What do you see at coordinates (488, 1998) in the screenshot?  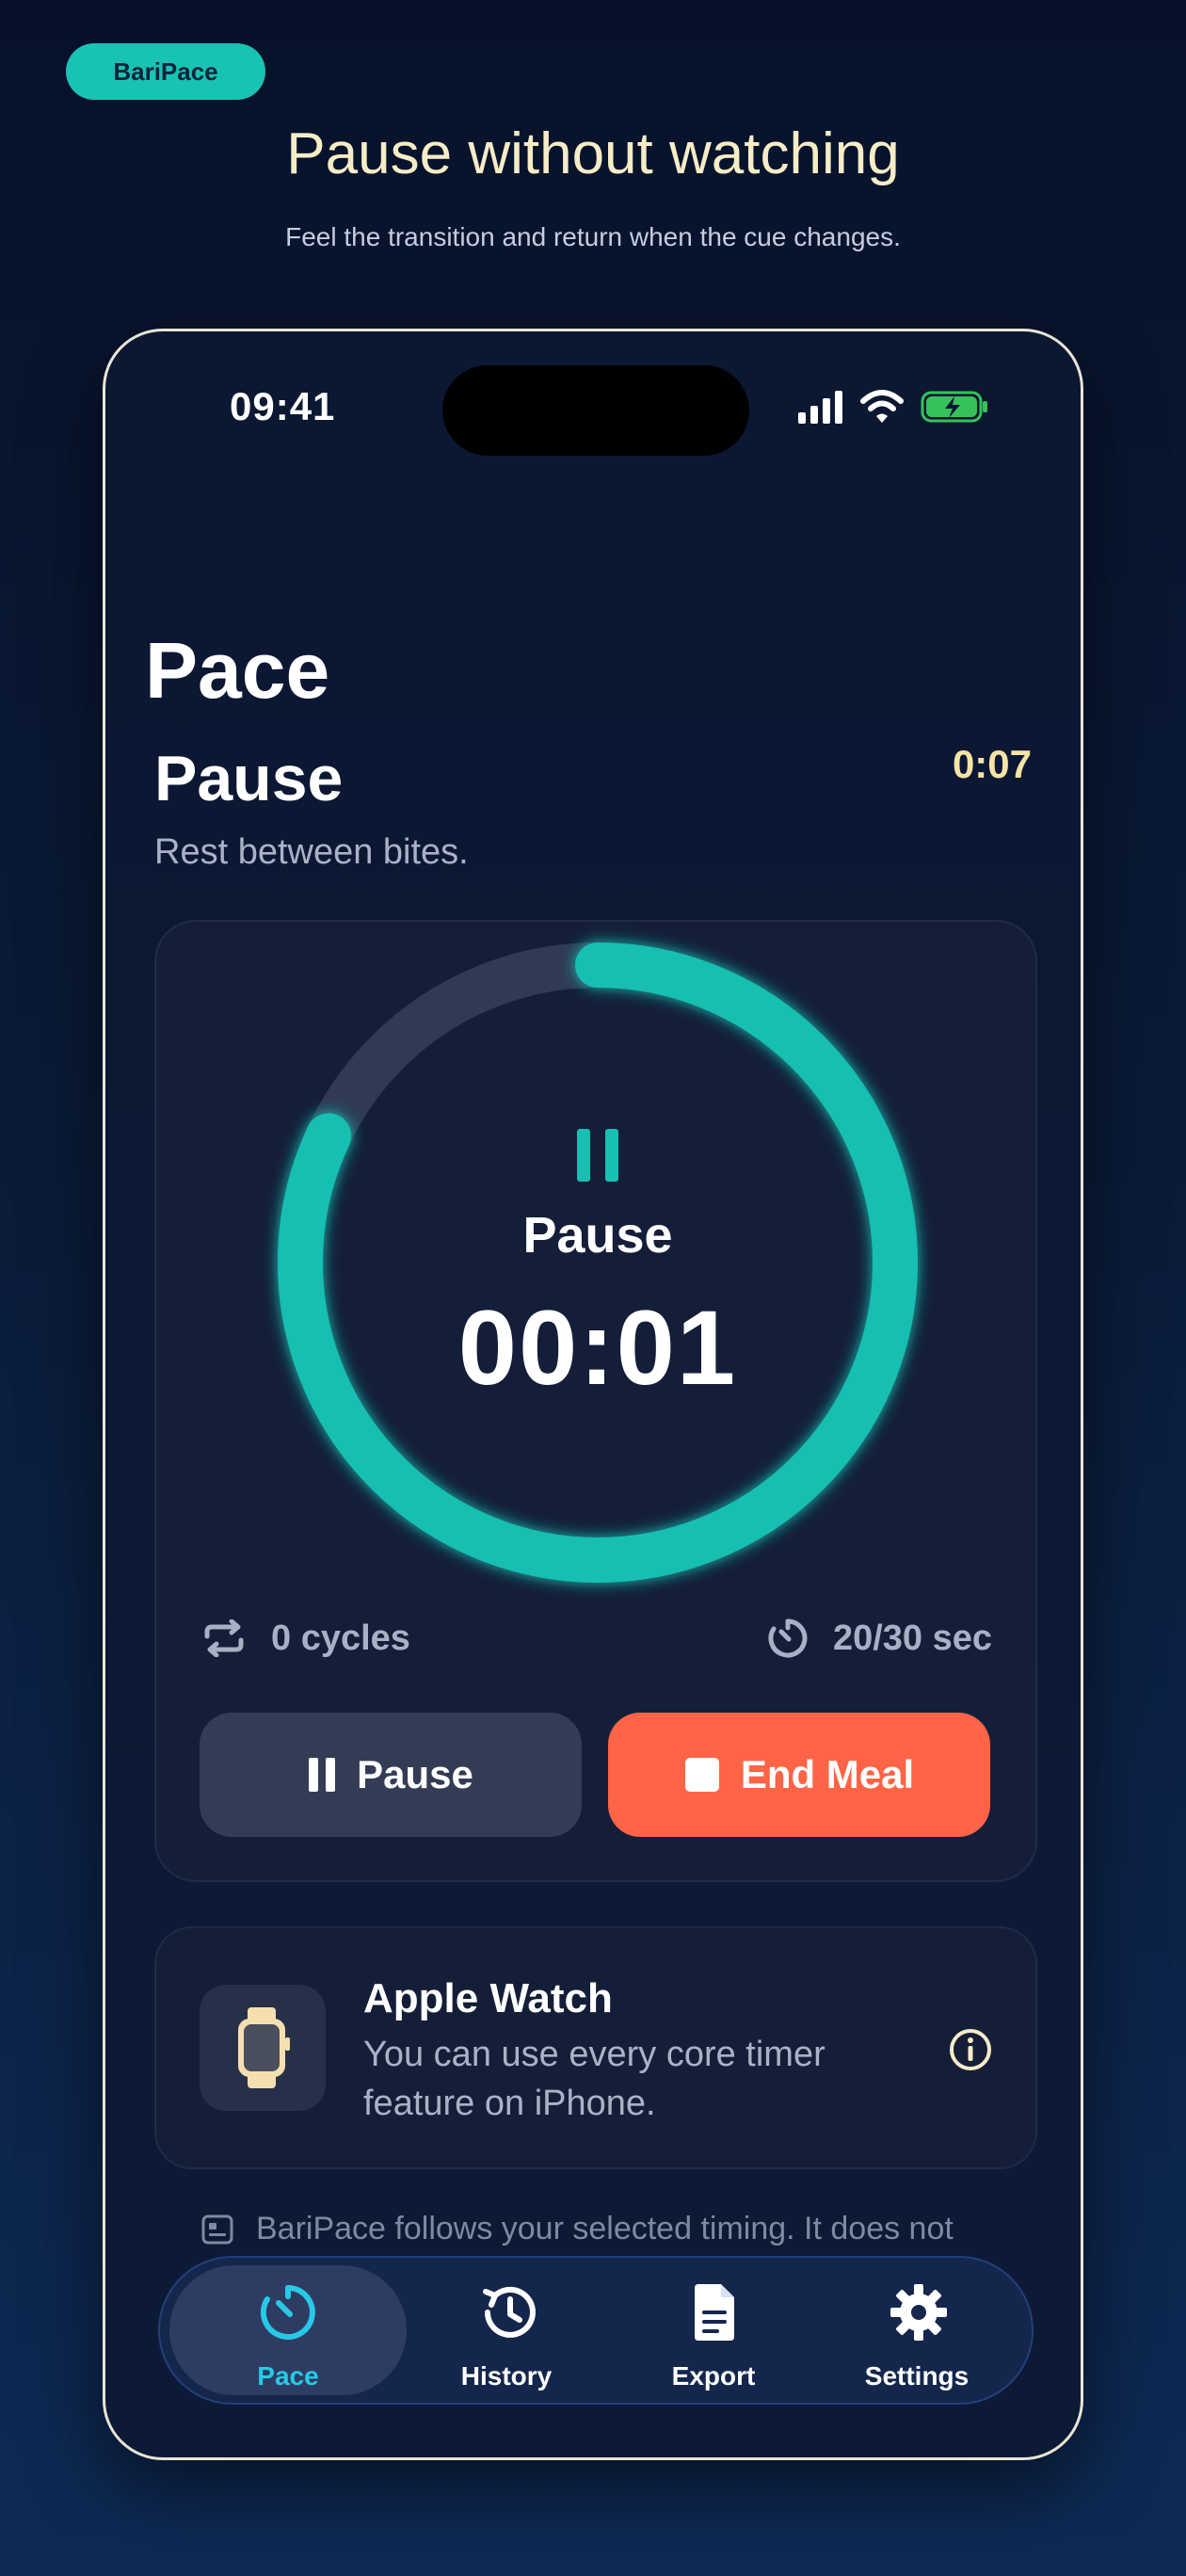 I see `watch-card-title: Apple Watch` at bounding box center [488, 1998].